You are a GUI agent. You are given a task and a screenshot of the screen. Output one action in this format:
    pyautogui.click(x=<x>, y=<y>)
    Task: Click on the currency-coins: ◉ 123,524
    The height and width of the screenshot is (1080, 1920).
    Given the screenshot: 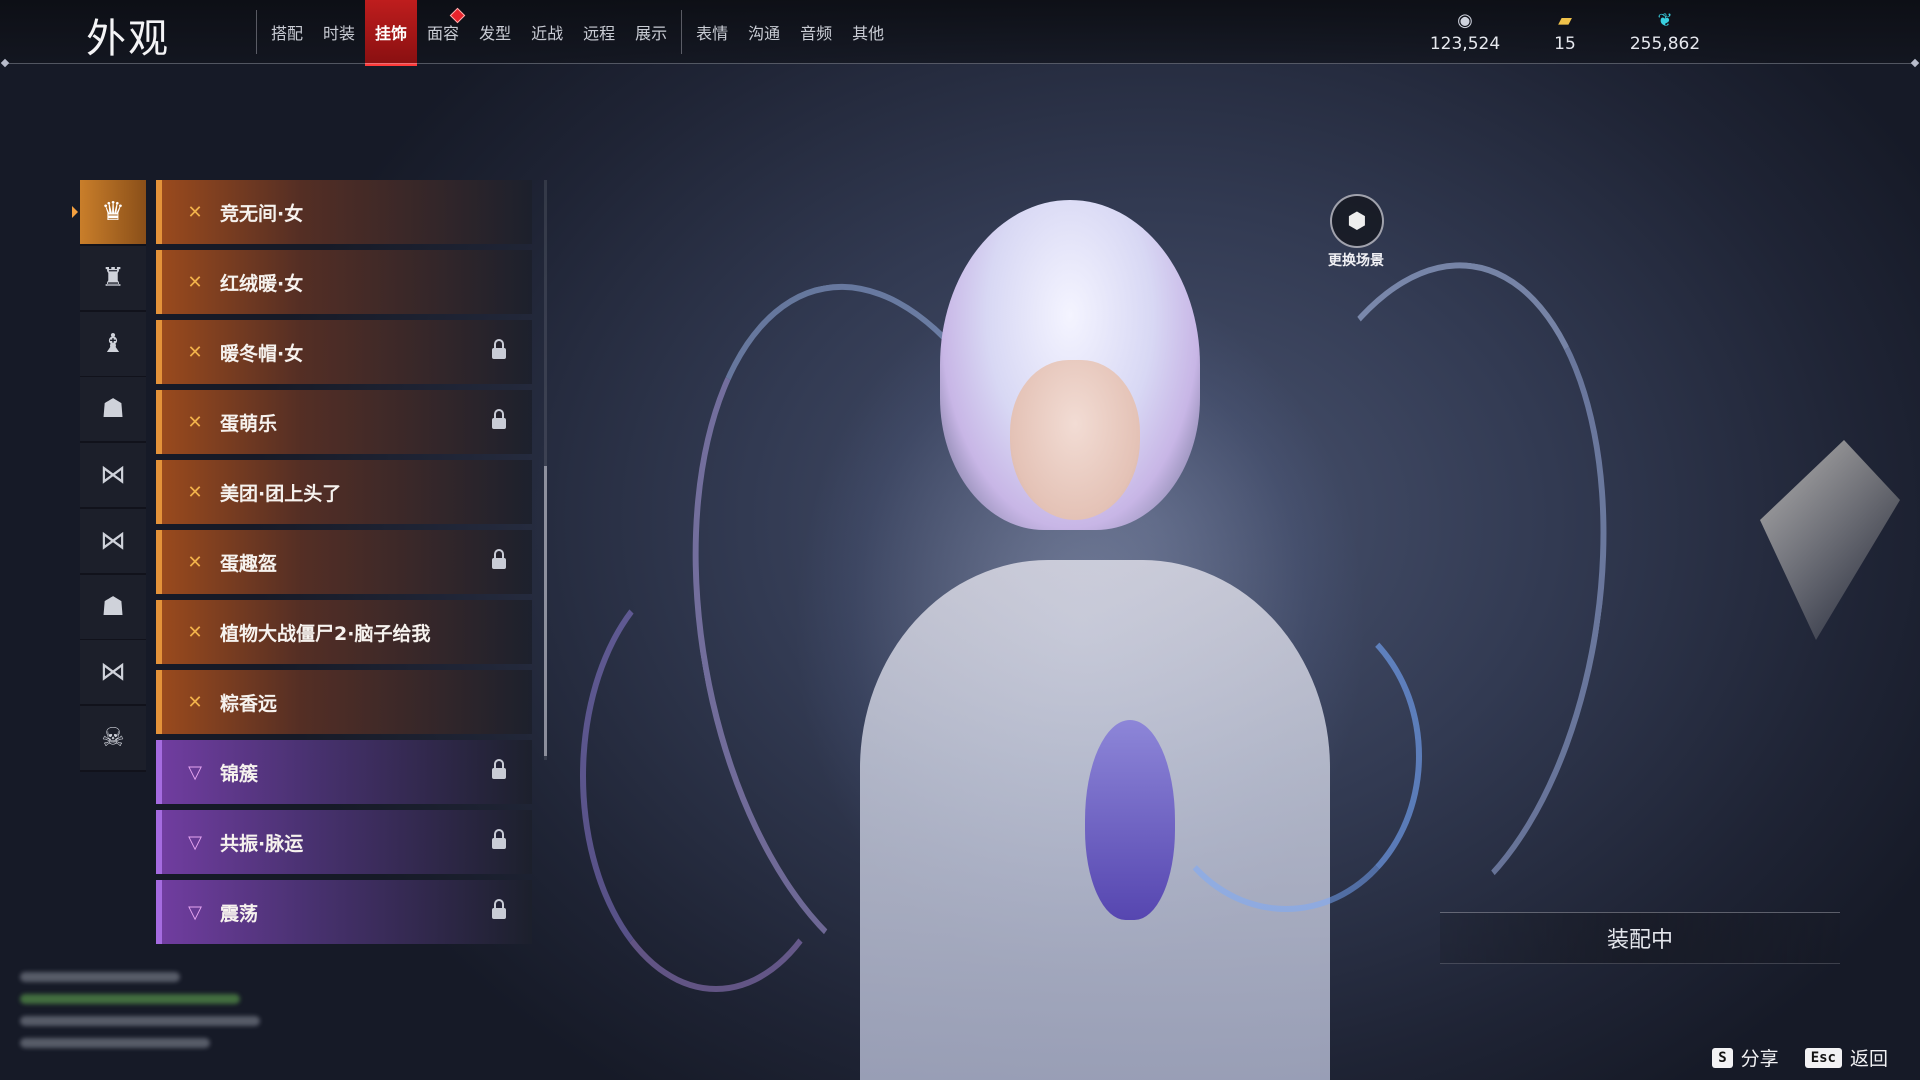 What is the action you would take?
    pyautogui.click(x=1465, y=32)
    